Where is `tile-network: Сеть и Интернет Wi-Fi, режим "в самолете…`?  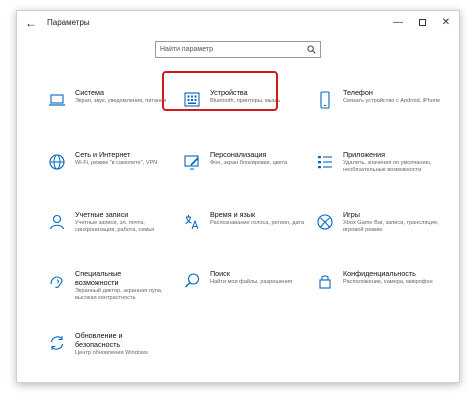
tile-network: Сеть и Интернет Wi-Fi, режим "в самолете… is located at coordinates (112, 172).